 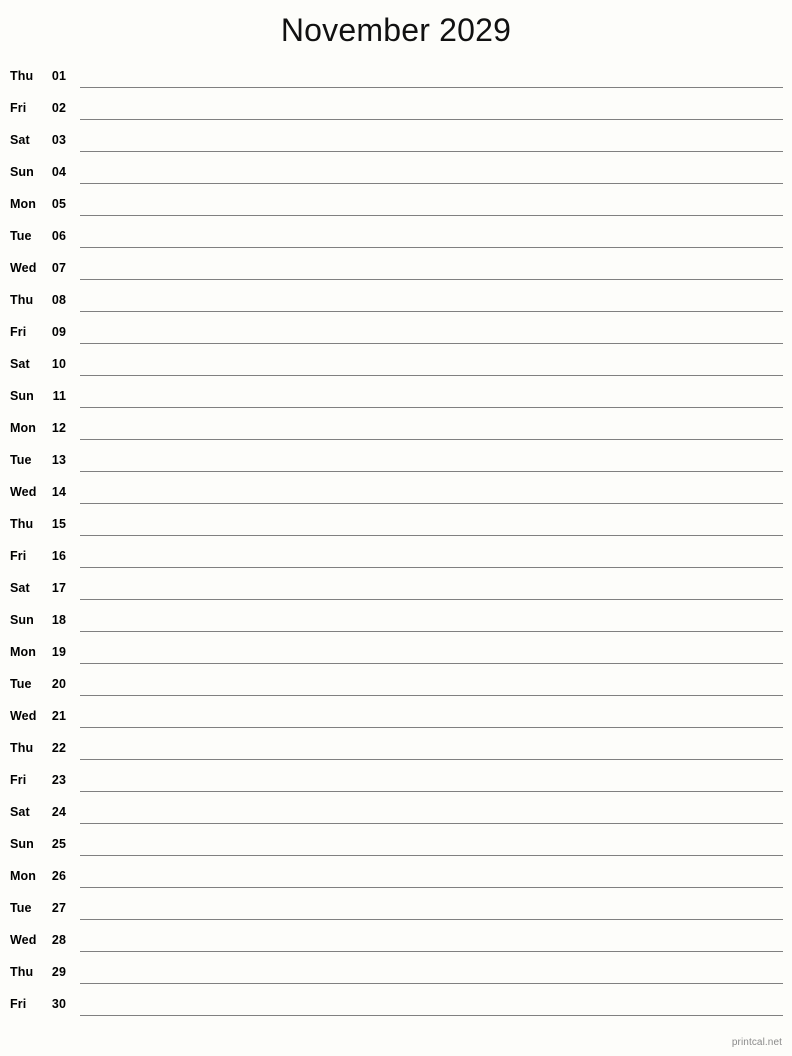 What do you see at coordinates (396, 620) in the screenshot?
I see `day-row: Sun 18` at bounding box center [396, 620].